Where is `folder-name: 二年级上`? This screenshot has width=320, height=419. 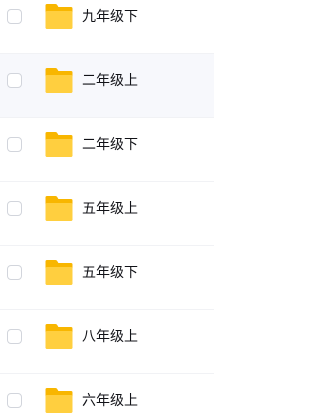
folder-name: 二年级上 is located at coordinates (110, 81).